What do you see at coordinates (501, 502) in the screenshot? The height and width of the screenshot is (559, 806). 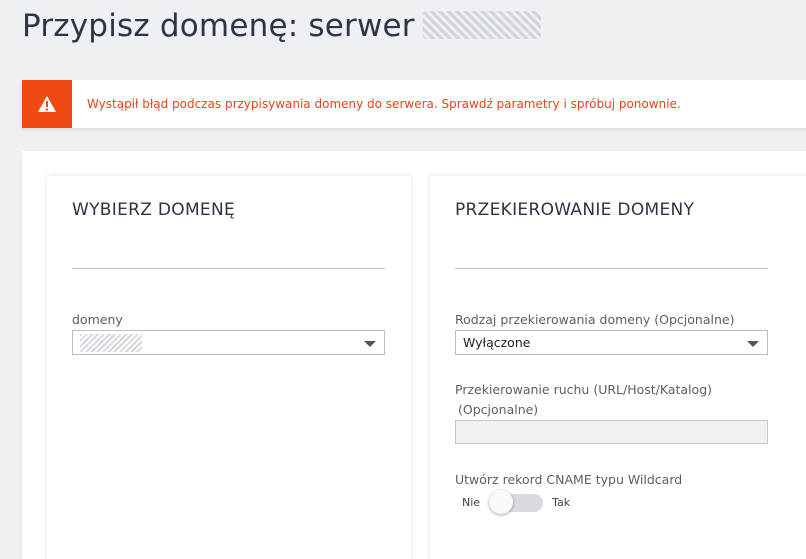 I see `toggle-knob` at bounding box center [501, 502].